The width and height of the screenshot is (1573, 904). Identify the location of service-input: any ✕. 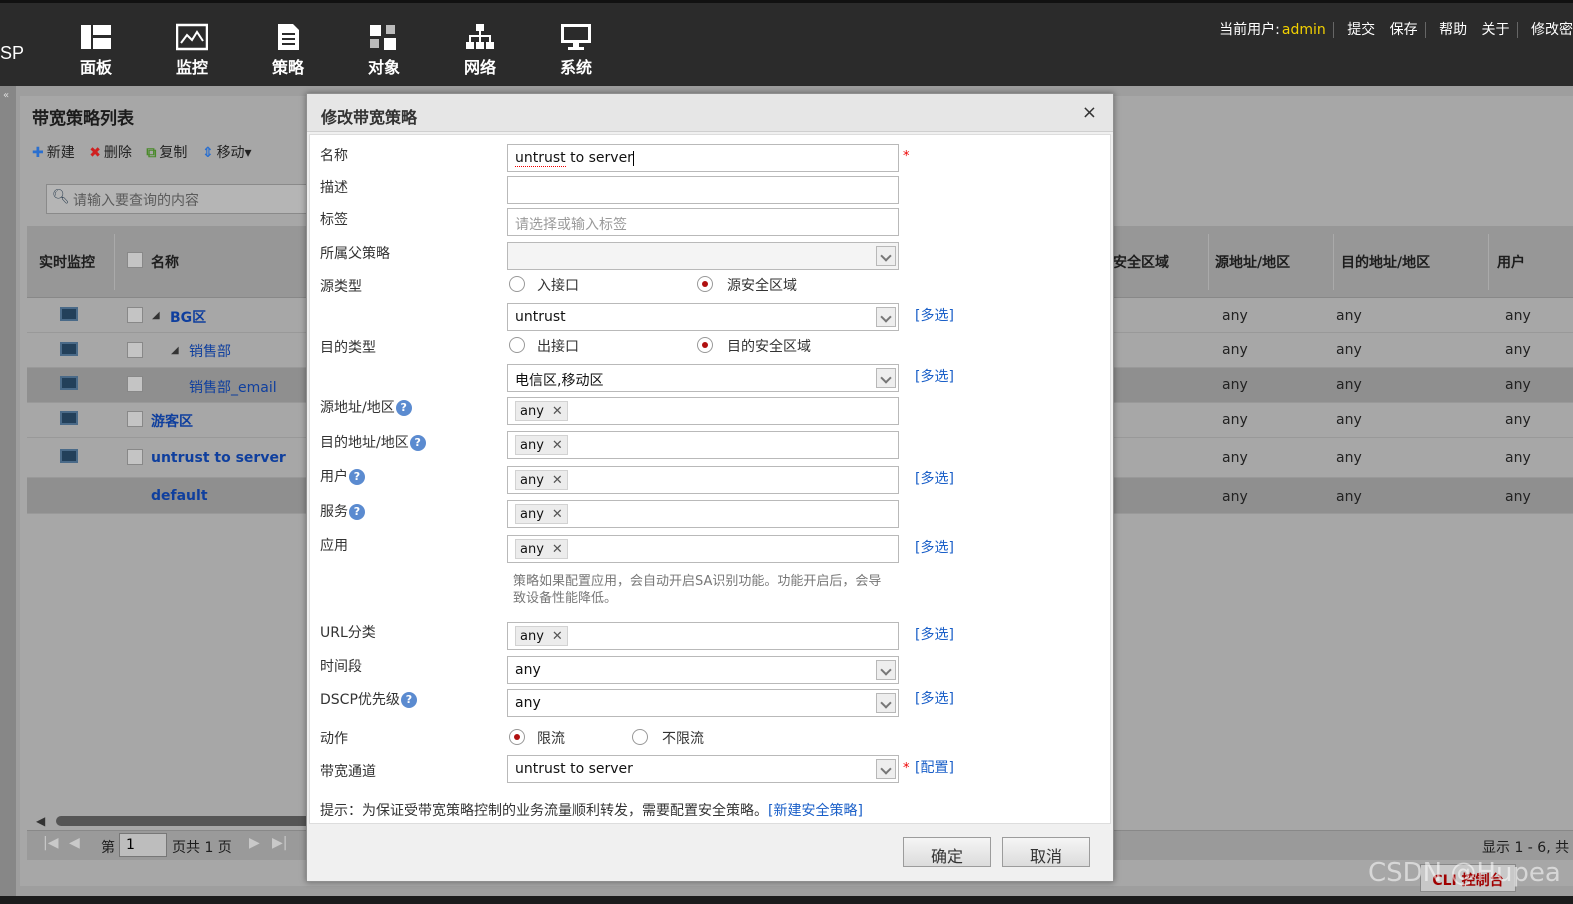
(703, 514).